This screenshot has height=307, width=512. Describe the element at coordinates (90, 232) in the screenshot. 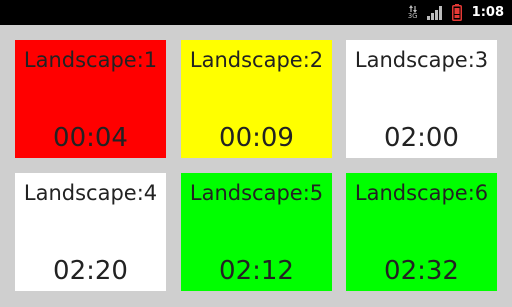

I see `landscape-tile-4: Landscape:4 02:20` at that location.